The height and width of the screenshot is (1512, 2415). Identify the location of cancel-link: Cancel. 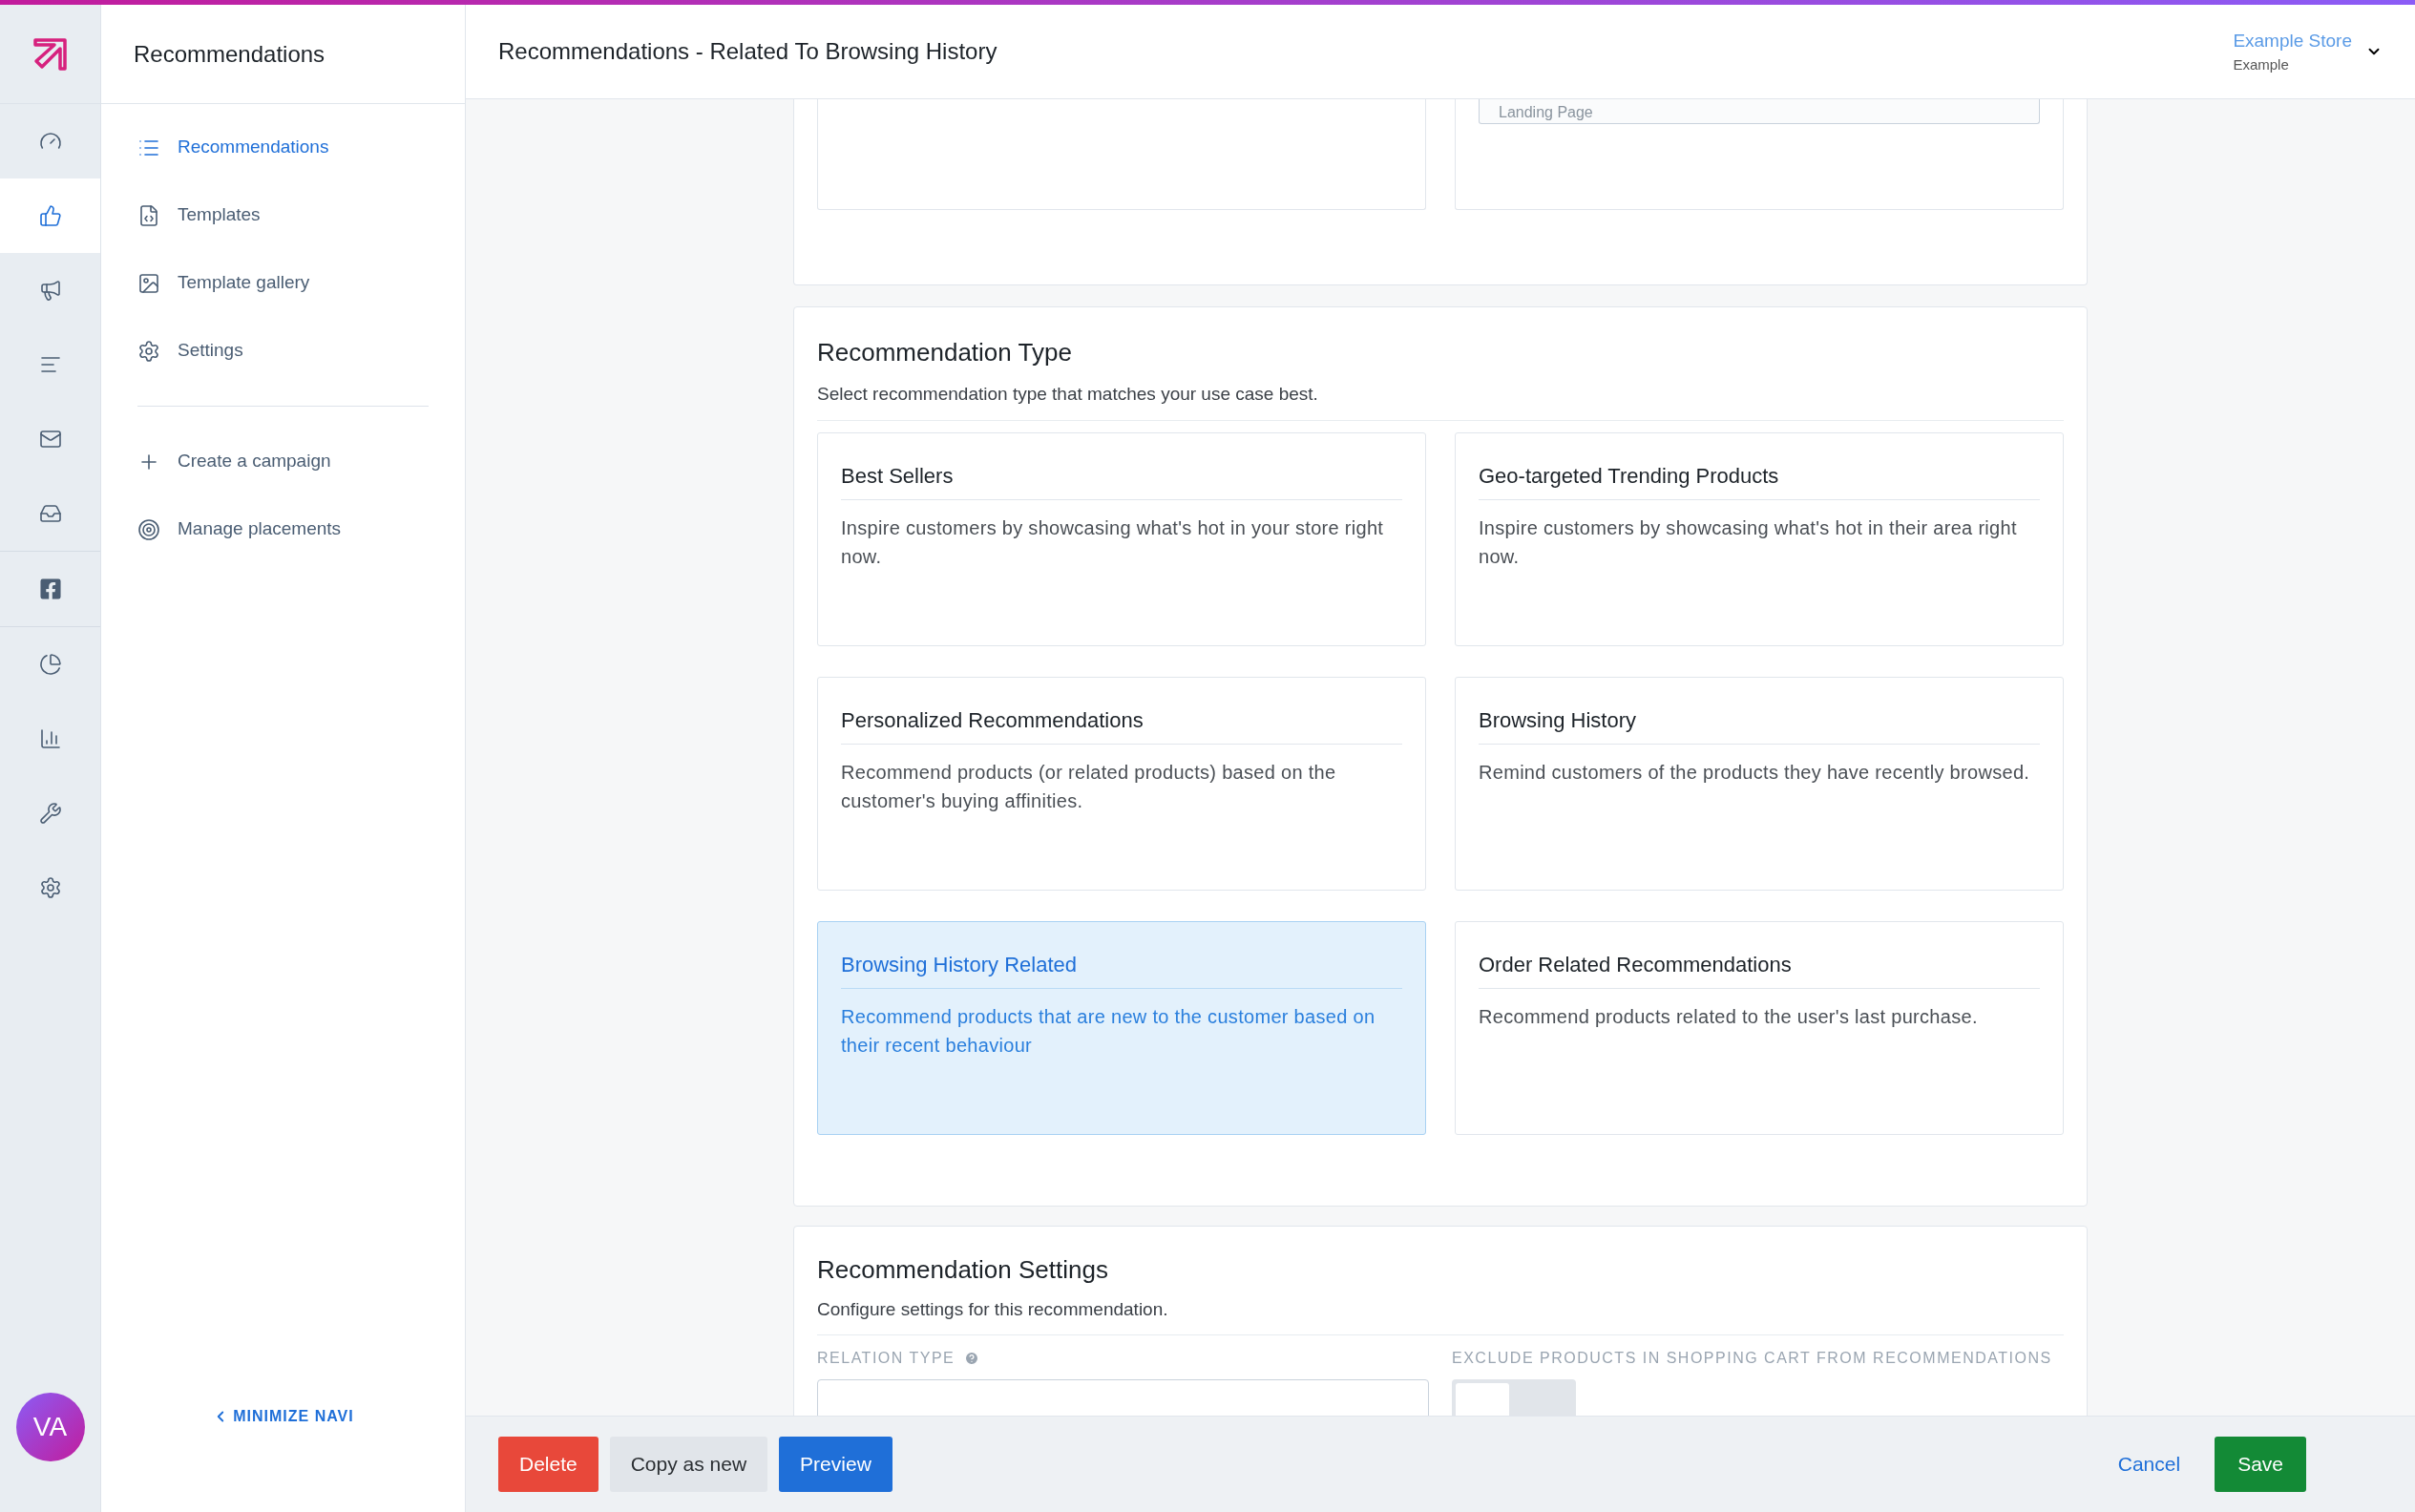
(2149, 1465).